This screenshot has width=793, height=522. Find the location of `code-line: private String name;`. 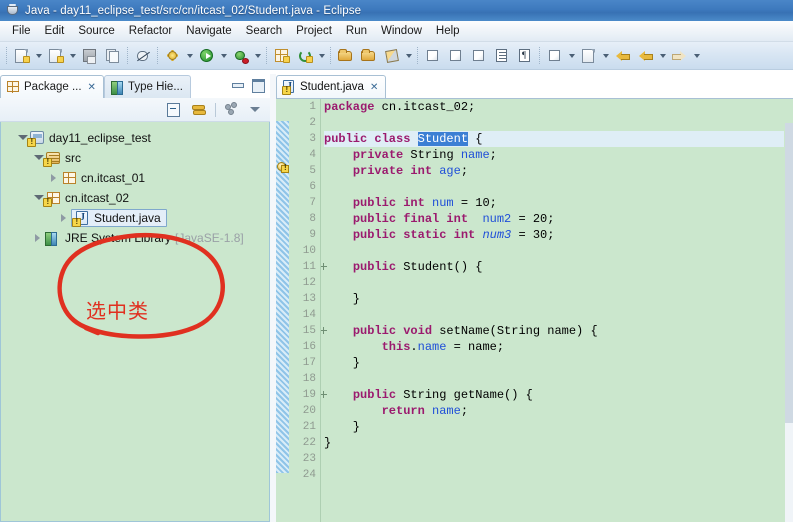

code-line: private String name; is located at coordinates (554, 155).